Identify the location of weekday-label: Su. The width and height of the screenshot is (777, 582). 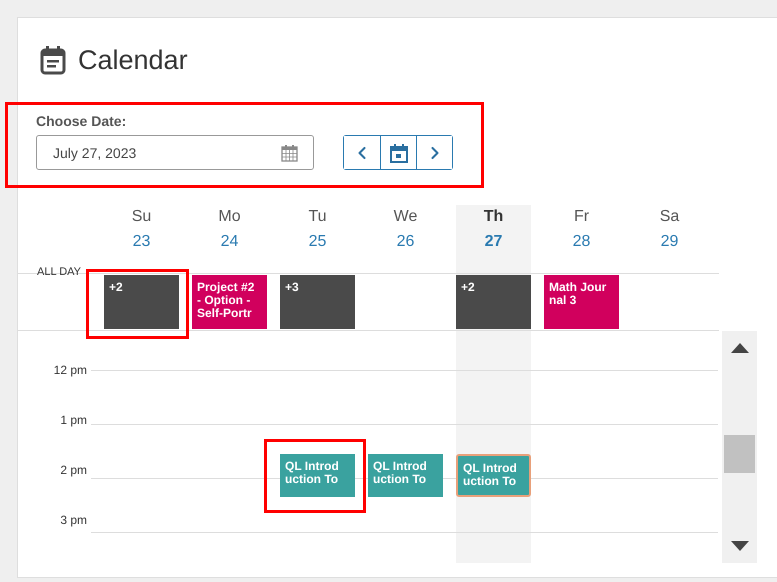
(142, 217).